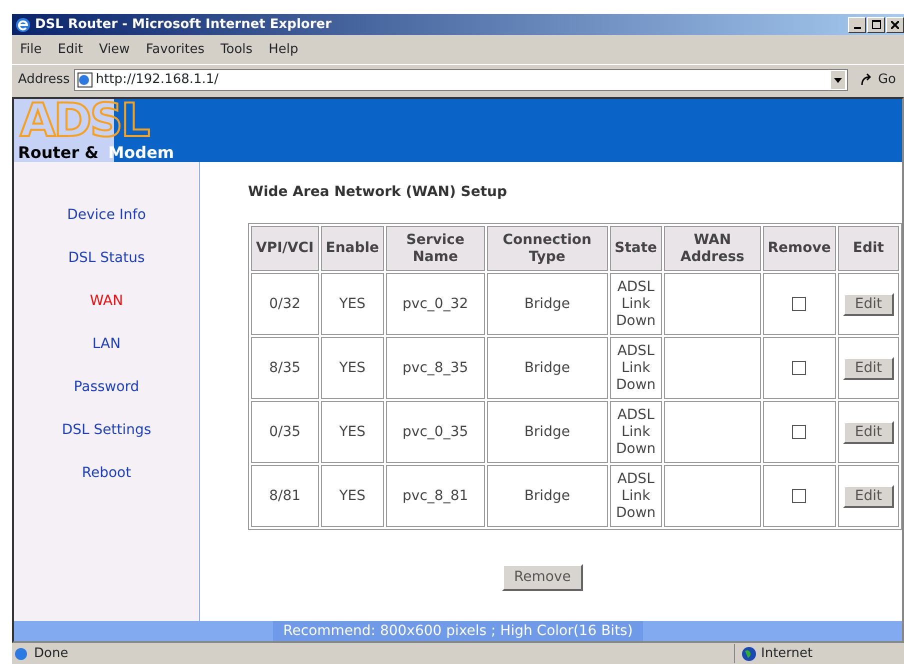 The image size is (904, 664). What do you see at coordinates (461, 80) in the screenshot?
I see `address-field: http://192.168.1.1/` at bounding box center [461, 80].